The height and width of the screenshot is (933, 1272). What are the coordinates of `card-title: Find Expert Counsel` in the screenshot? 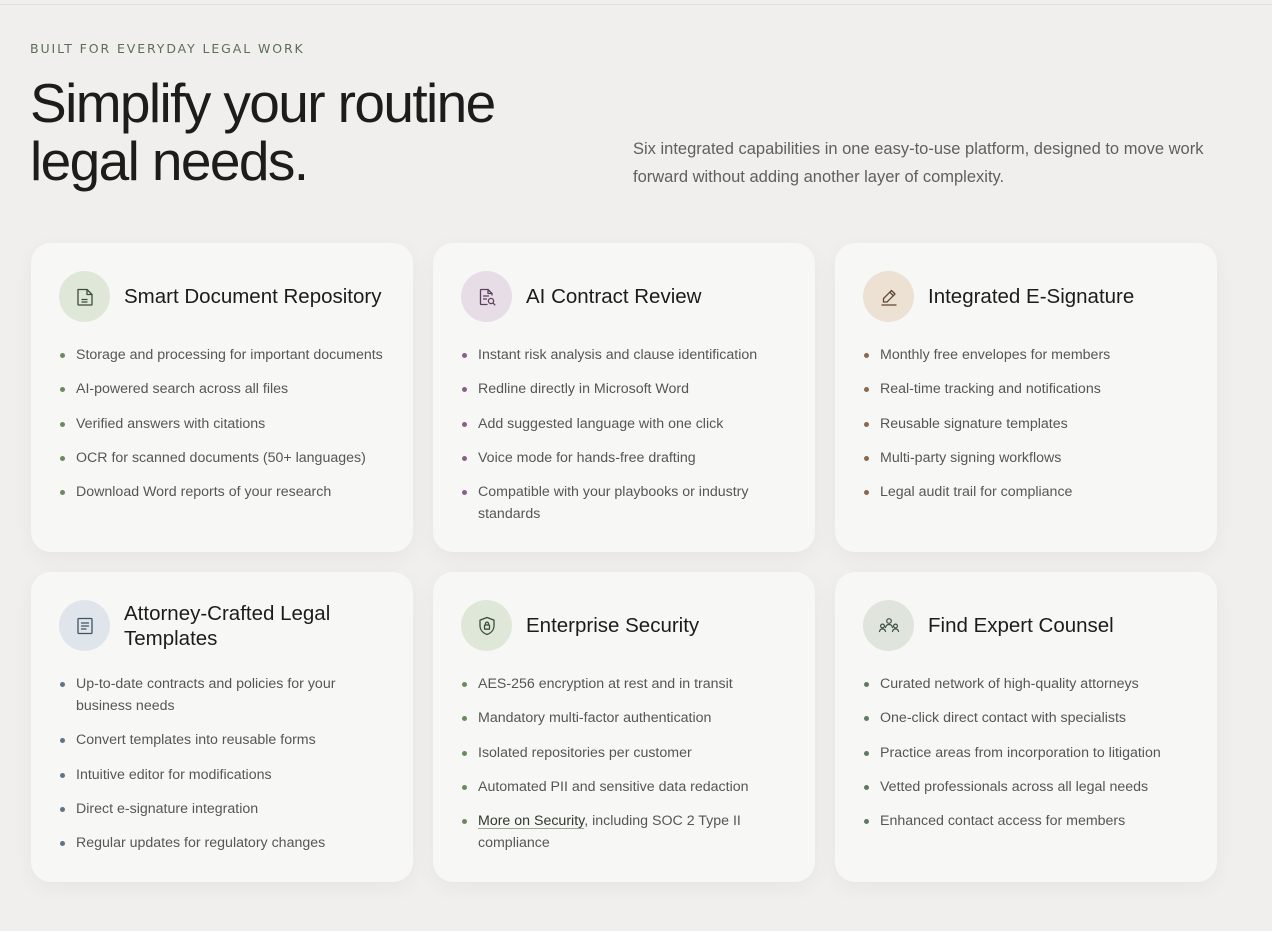 It's located at (1021, 625).